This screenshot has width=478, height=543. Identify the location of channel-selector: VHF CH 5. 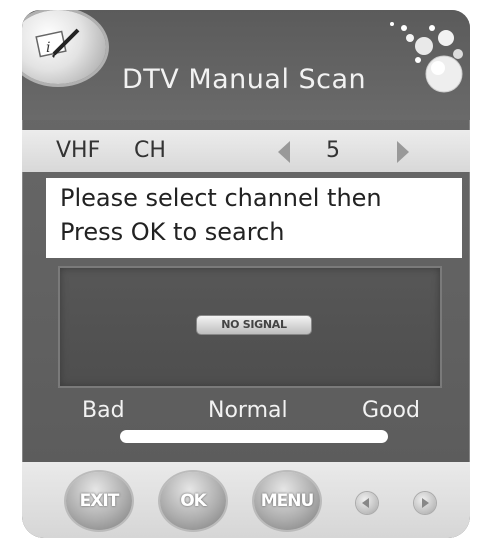
(246, 151).